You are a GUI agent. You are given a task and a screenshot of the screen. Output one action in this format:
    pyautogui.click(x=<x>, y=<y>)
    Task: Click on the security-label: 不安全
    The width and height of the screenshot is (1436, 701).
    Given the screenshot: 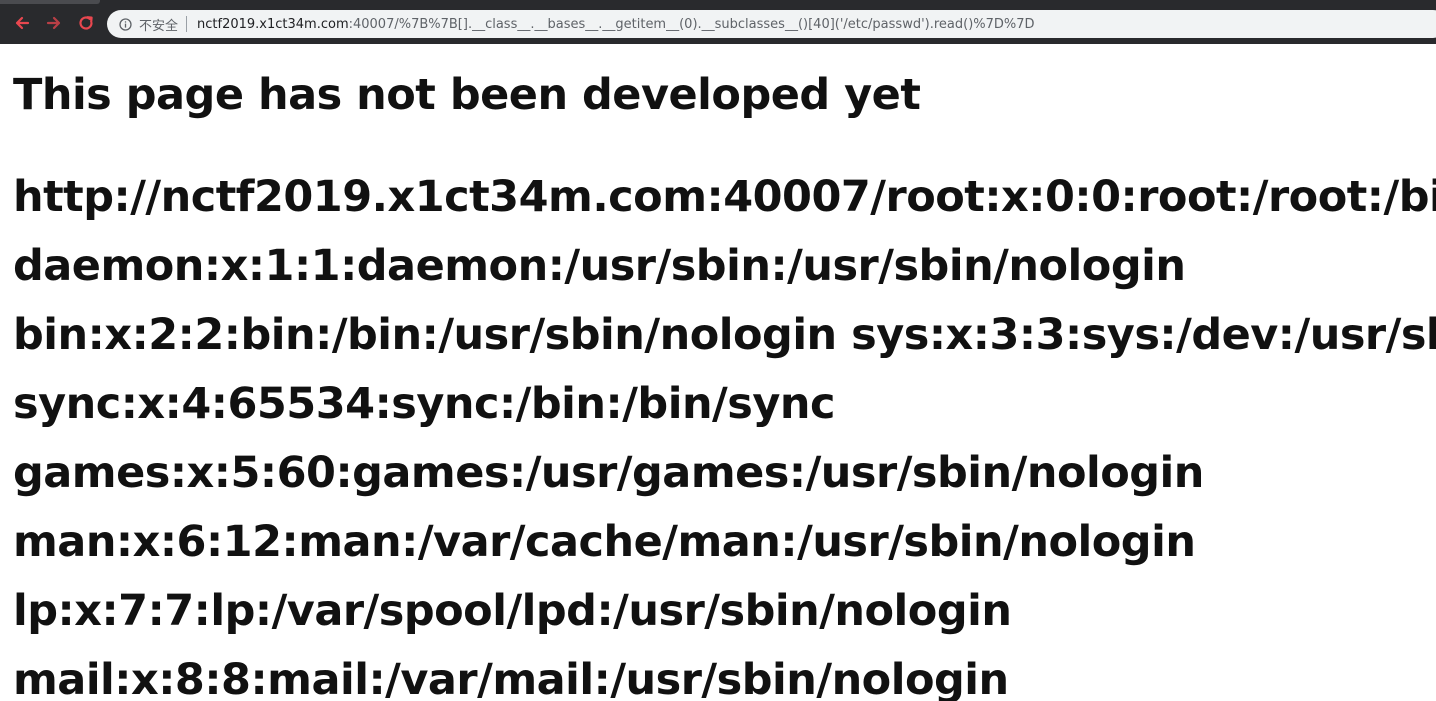 What is the action you would take?
    pyautogui.click(x=158, y=24)
    